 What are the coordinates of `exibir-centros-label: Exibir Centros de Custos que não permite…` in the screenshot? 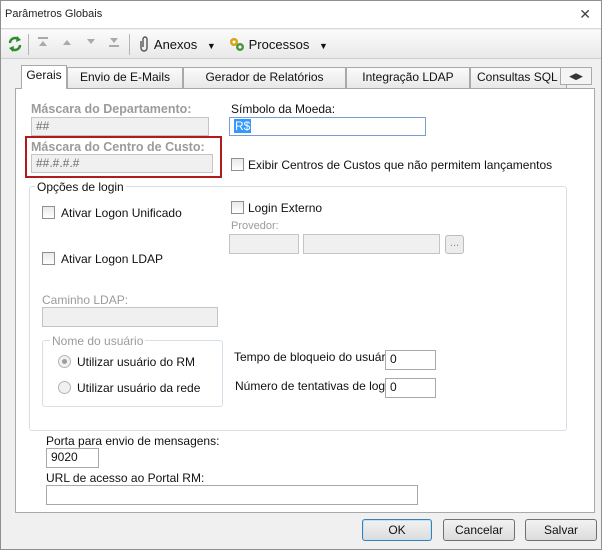 It's located at (400, 165).